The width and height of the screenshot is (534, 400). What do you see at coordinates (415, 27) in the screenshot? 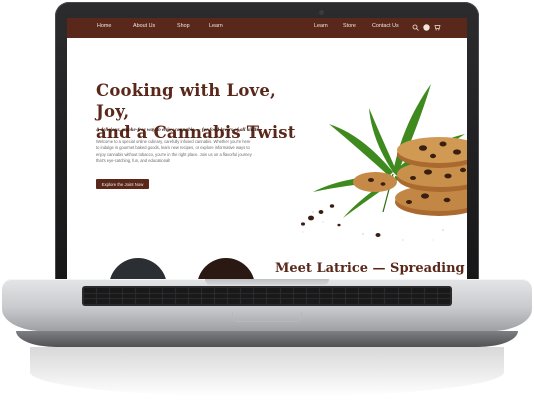
I see `search-icon` at bounding box center [415, 27].